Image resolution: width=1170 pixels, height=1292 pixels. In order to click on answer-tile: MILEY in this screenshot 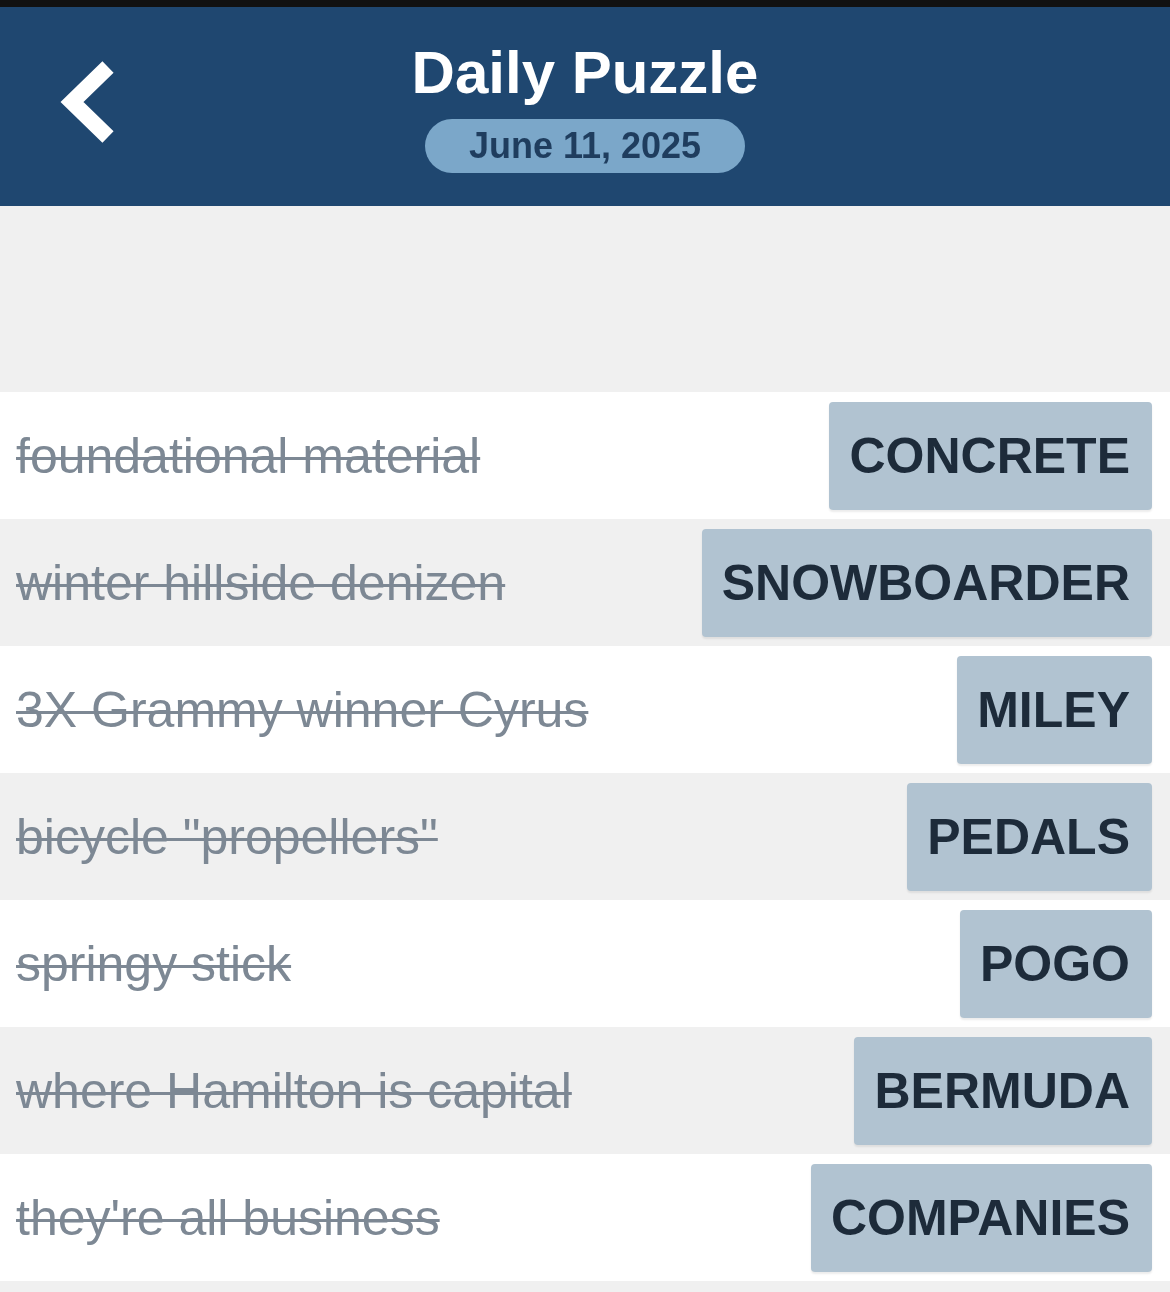, I will do `click(1054, 709)`.